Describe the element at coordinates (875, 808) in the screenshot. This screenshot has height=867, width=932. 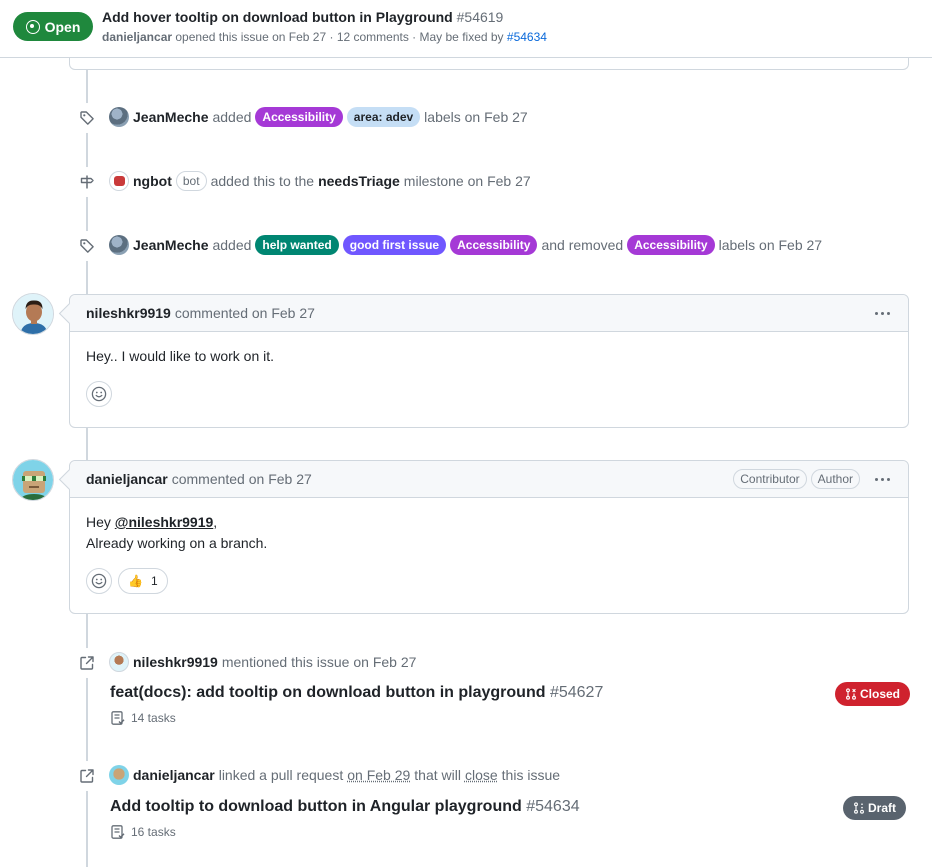
I see `pr-draft-badge: Draft` at that location.